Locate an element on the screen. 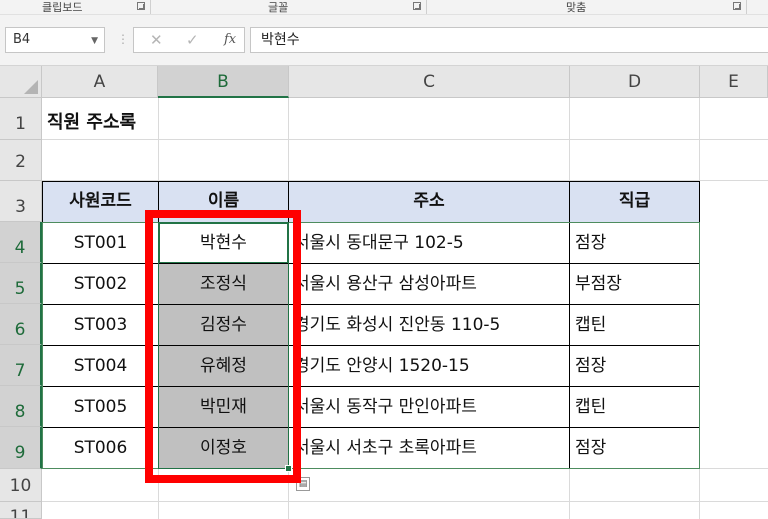  row-header-4: 4 is located at coordinates (21, 242).